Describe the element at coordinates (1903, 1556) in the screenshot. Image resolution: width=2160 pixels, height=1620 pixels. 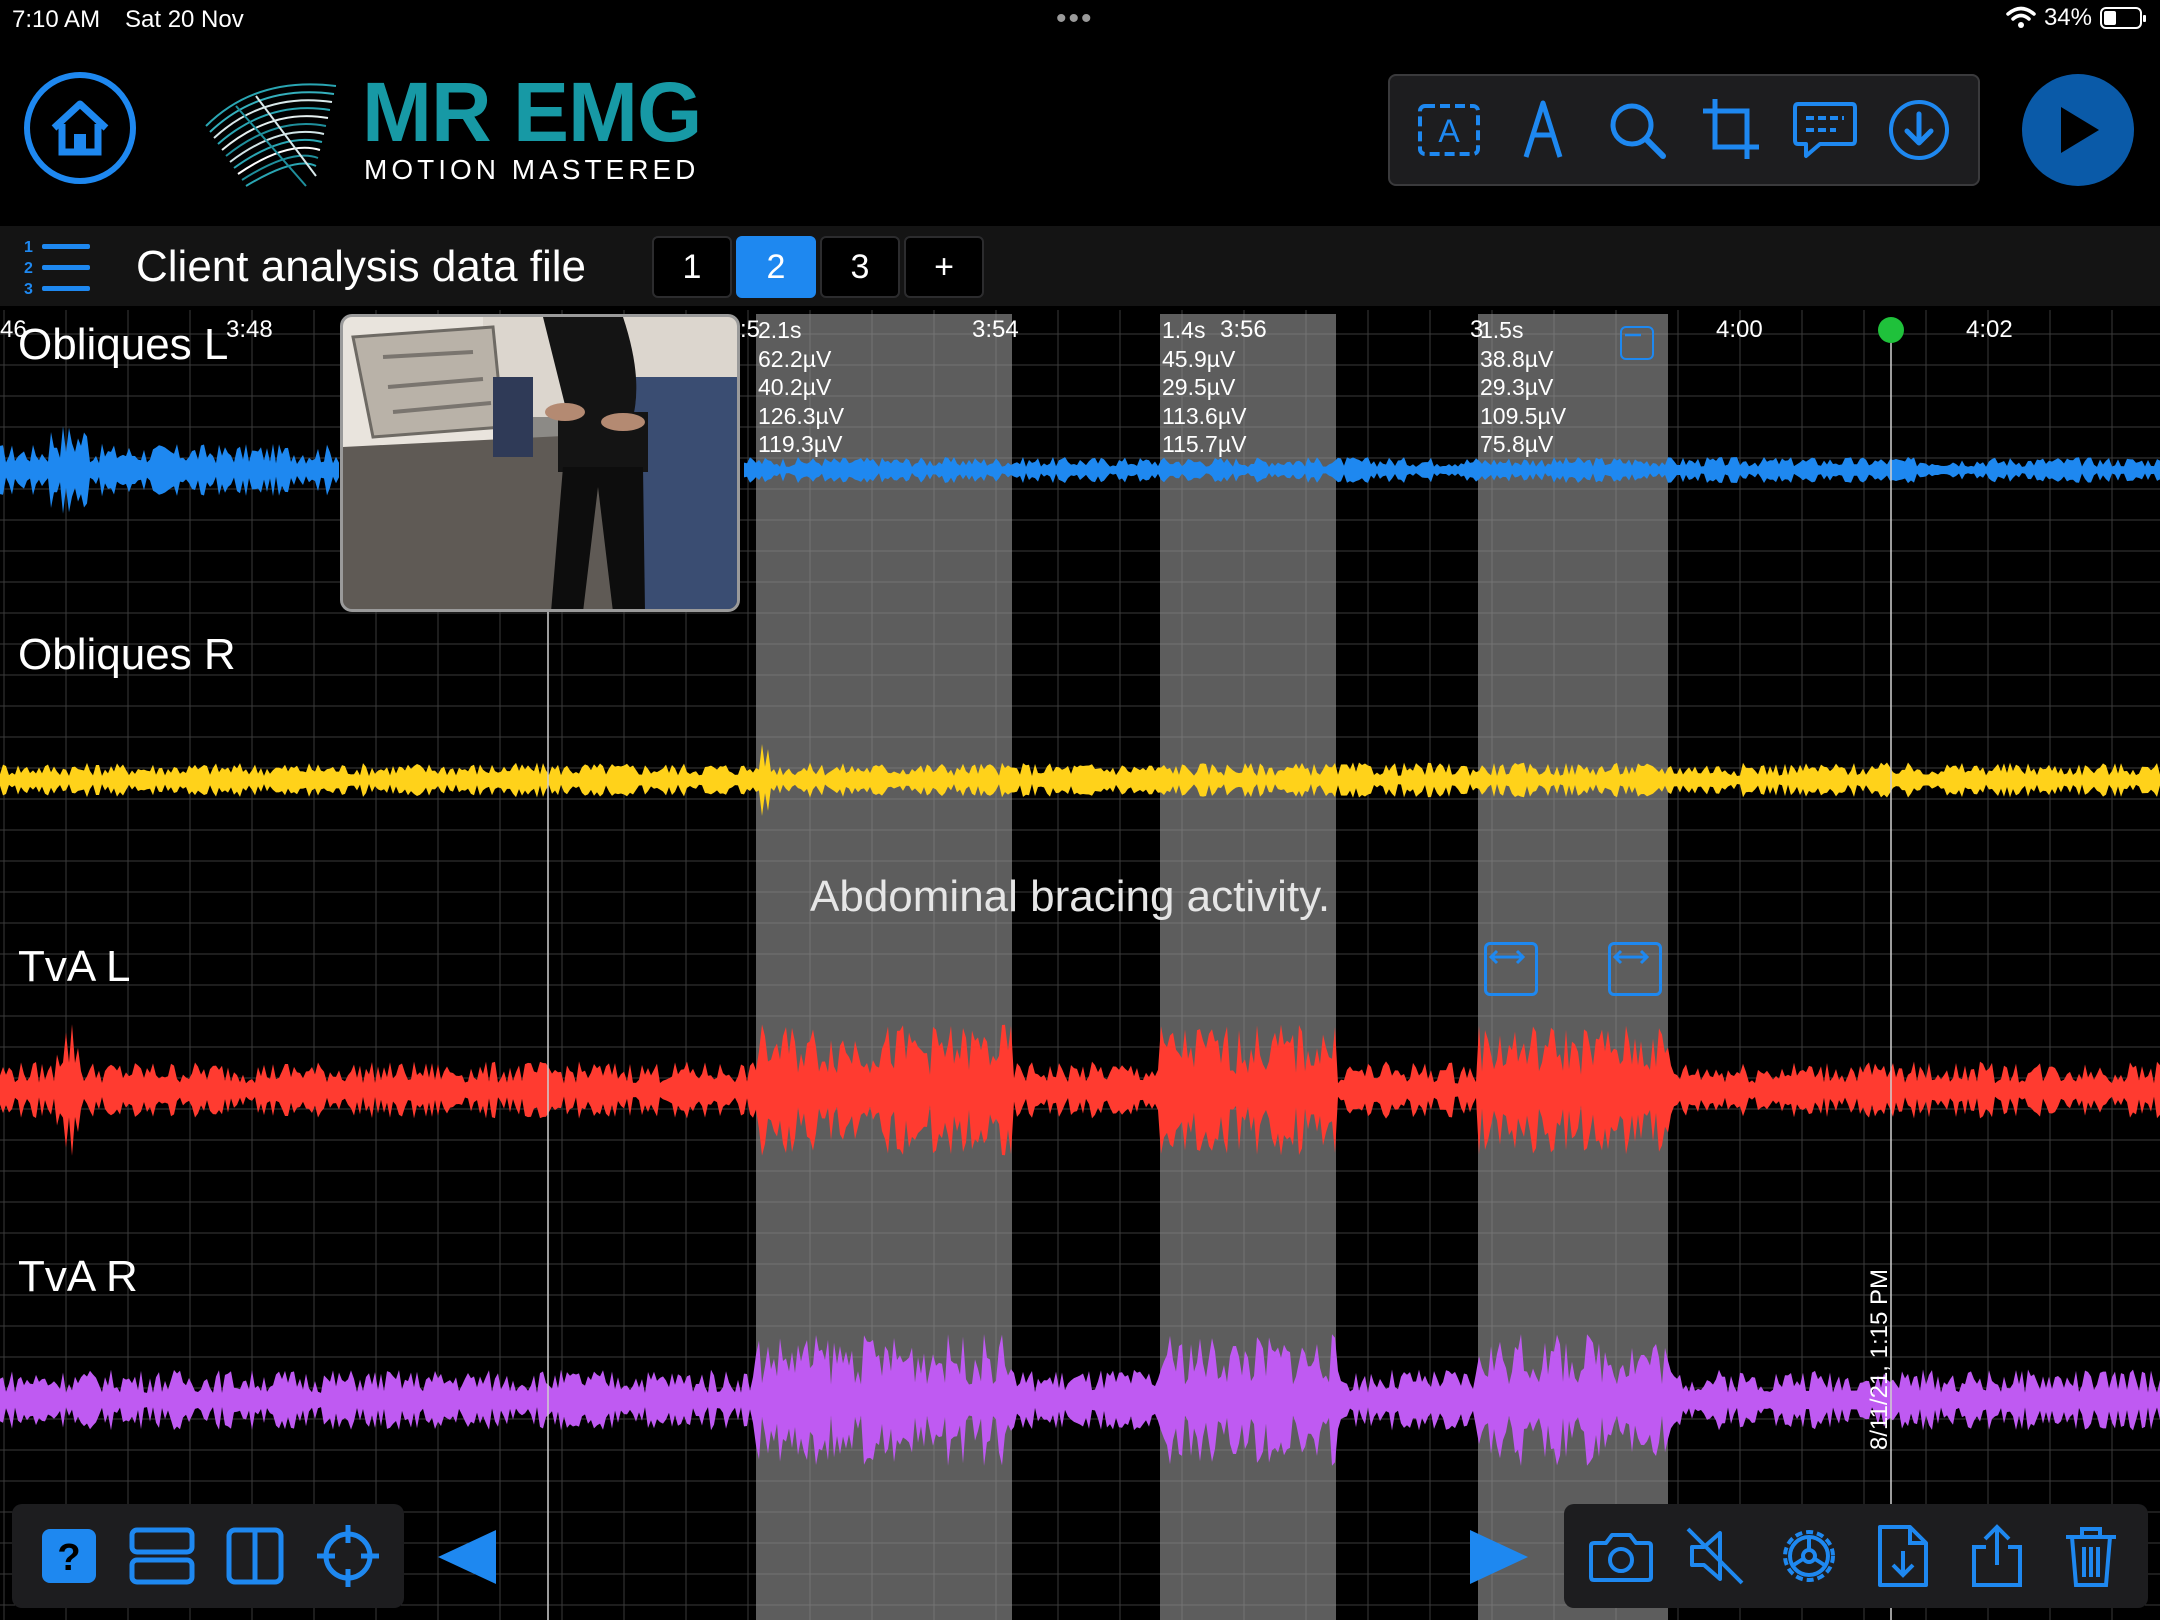
I see `file-import-button` at that location.